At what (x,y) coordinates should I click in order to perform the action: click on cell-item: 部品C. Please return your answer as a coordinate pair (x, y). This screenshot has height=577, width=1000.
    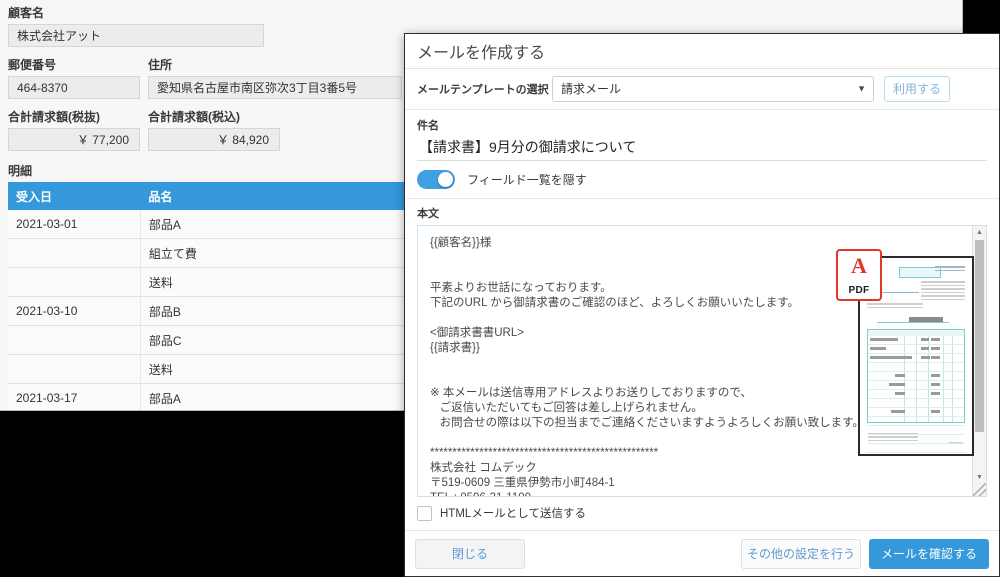
    Looking at the image, I should click on (280, 340).